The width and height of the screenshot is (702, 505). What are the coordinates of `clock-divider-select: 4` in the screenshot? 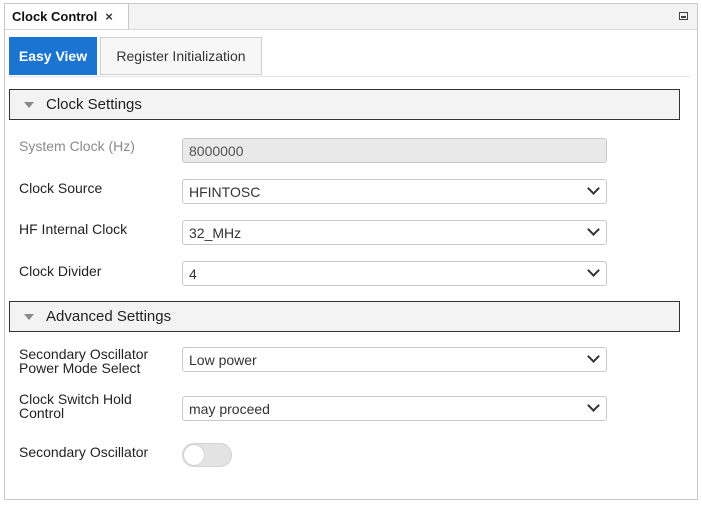 It's located at (394, 273).